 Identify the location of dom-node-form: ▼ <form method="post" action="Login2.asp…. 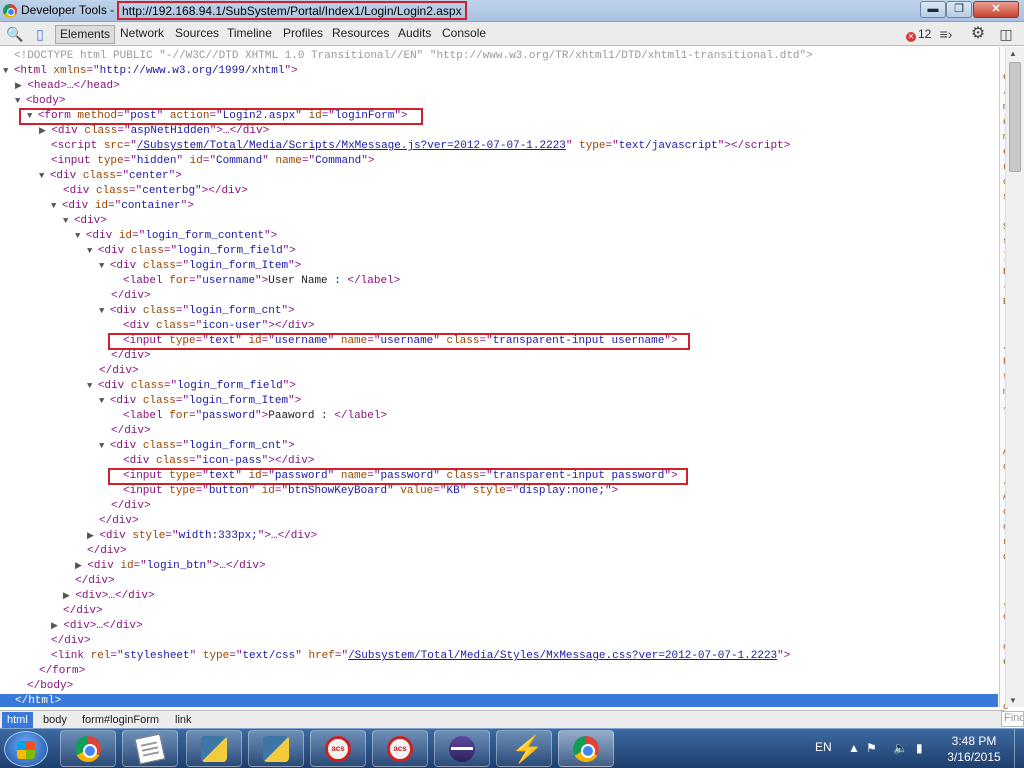
(217, 116).